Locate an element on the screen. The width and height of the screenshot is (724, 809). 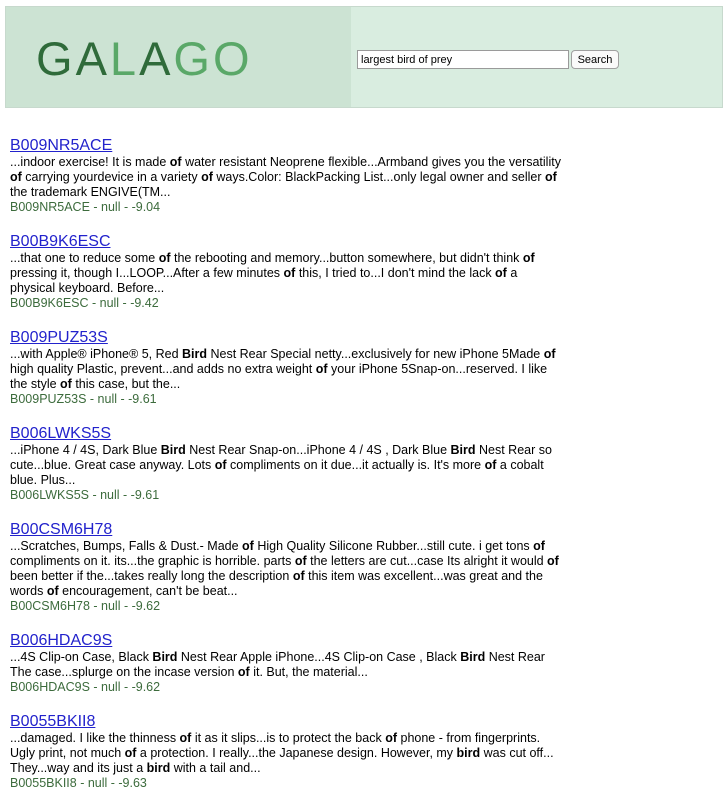
snippet-text: carrying yourdevice in a variety is located at coordinates (111, 177).